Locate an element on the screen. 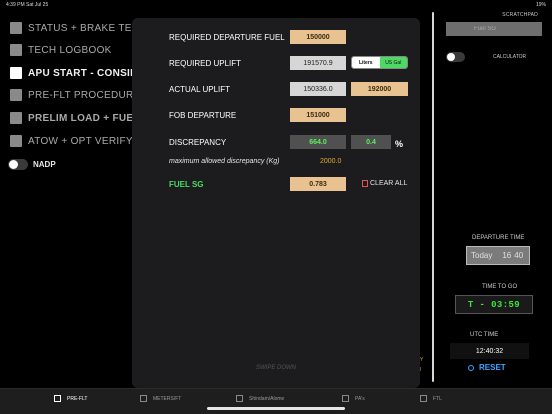  actual-uplift-liters-value: 150336.0 is located at coordinates (318, 89).